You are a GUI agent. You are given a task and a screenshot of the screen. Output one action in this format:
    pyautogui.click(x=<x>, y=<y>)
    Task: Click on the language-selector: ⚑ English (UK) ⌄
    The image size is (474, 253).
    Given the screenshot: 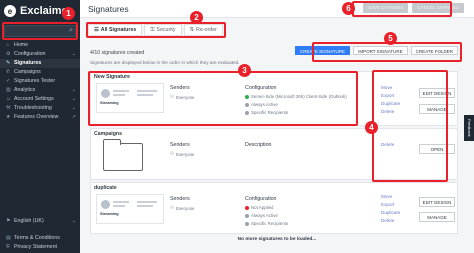 What is the action you would take?
    pyautogui.click(x=40, y=221)
    